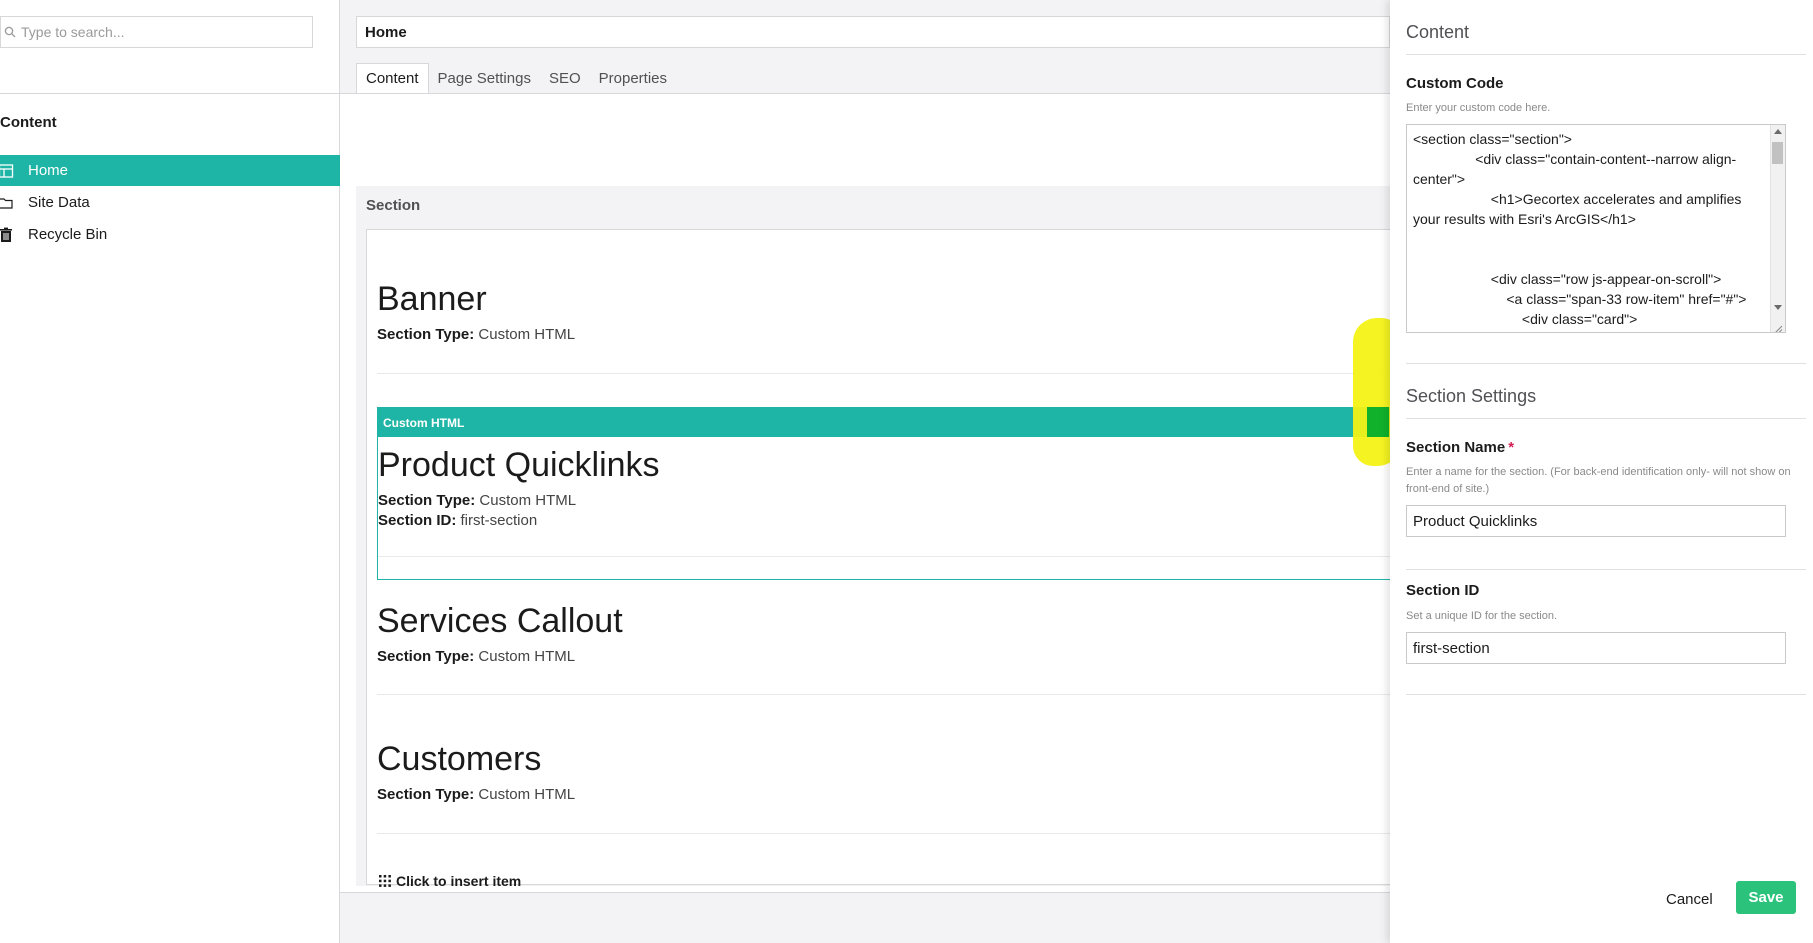 The width and height of the screenshot is (1813, 943). Describe the element at coordinates (10, 31) in the screenshot. I see `search-icon` at that location.